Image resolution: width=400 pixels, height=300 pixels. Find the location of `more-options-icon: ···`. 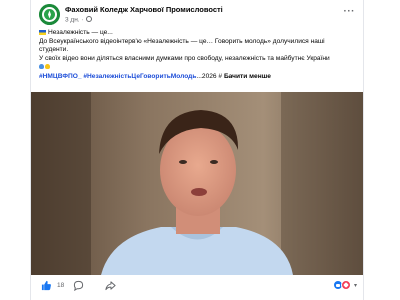

more-options-icon: ··· is located at coordinates (350, 12).